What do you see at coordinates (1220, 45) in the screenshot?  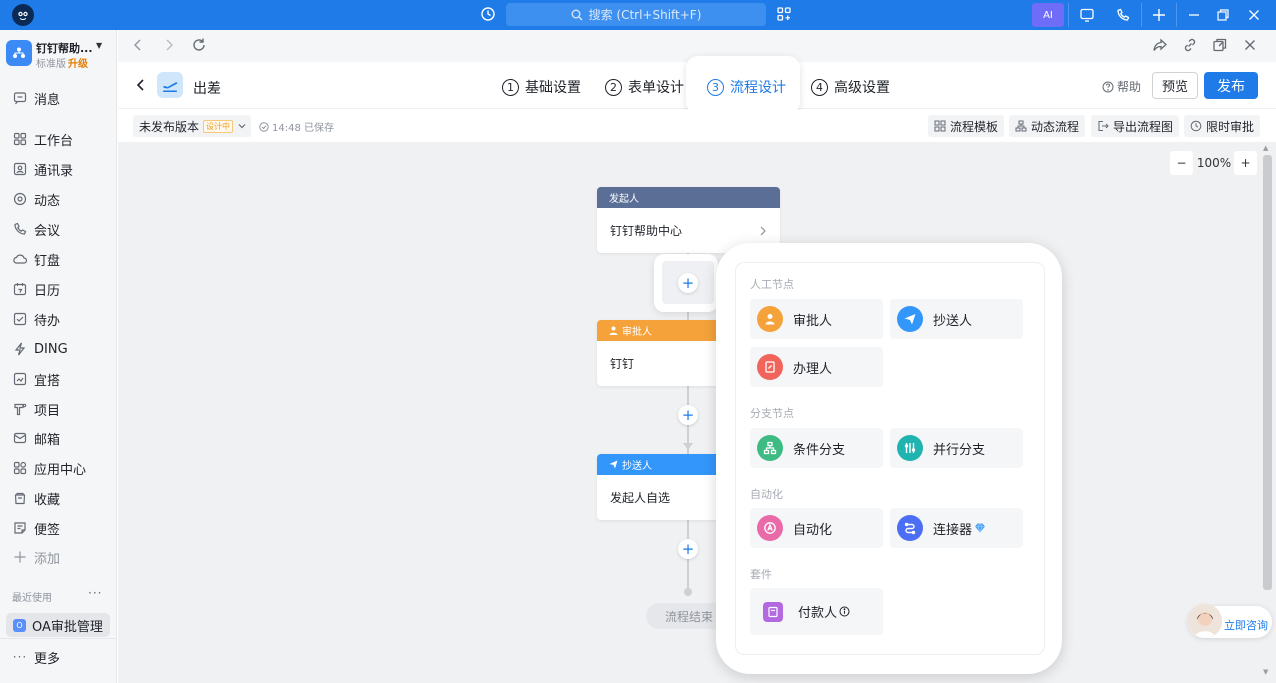 I see `open-window-icon` at bounding box center [1220, 45].